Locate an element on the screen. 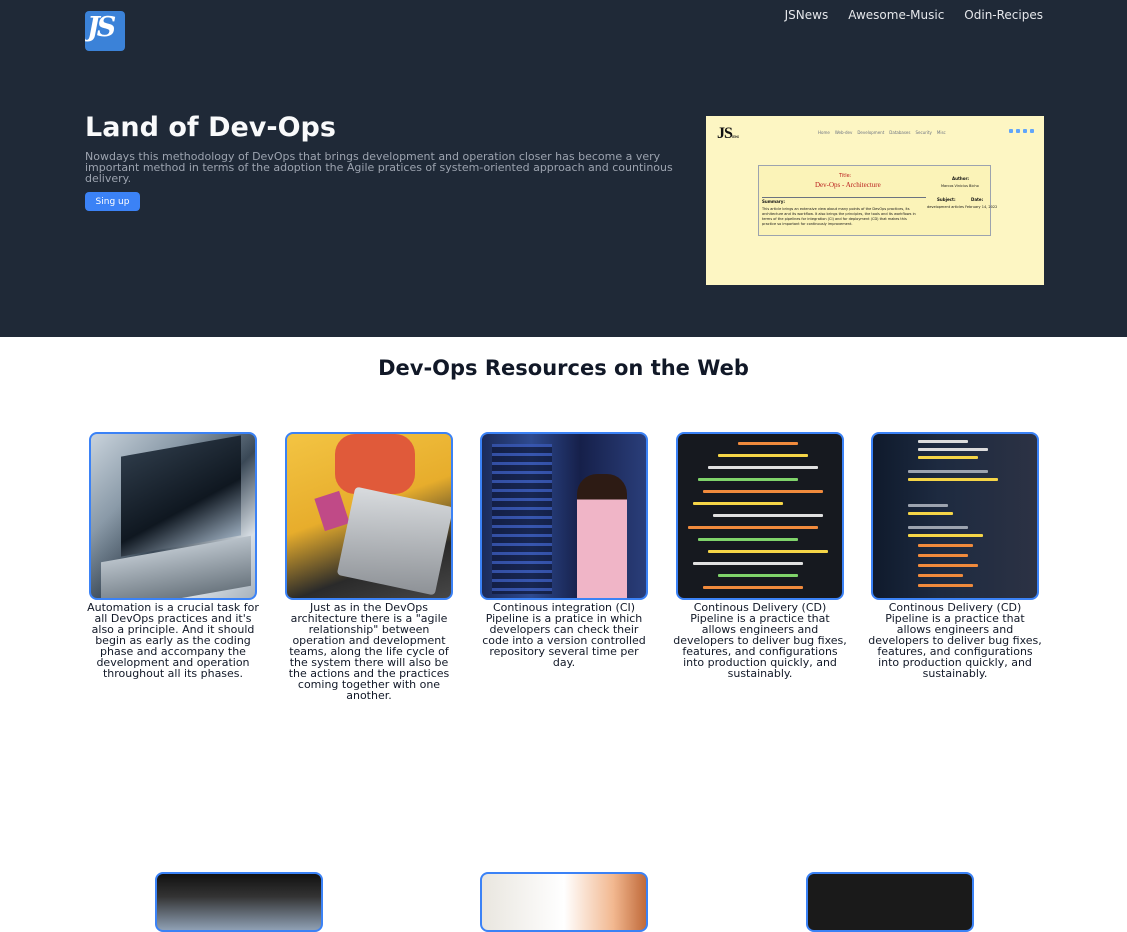  preview-logo: JSnews is located at coordinates (728, 133).